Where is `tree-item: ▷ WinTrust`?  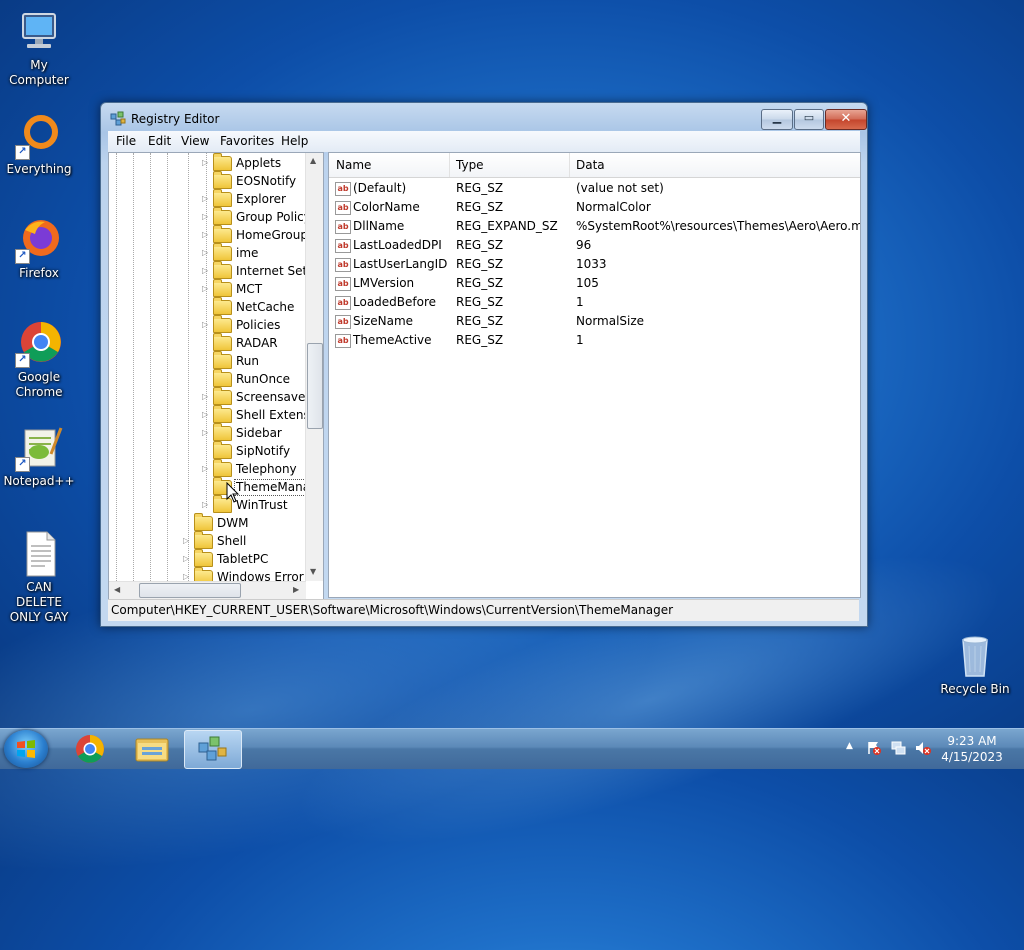
tree-item: ▷ WinTrust is located at coordinates (207, 504).